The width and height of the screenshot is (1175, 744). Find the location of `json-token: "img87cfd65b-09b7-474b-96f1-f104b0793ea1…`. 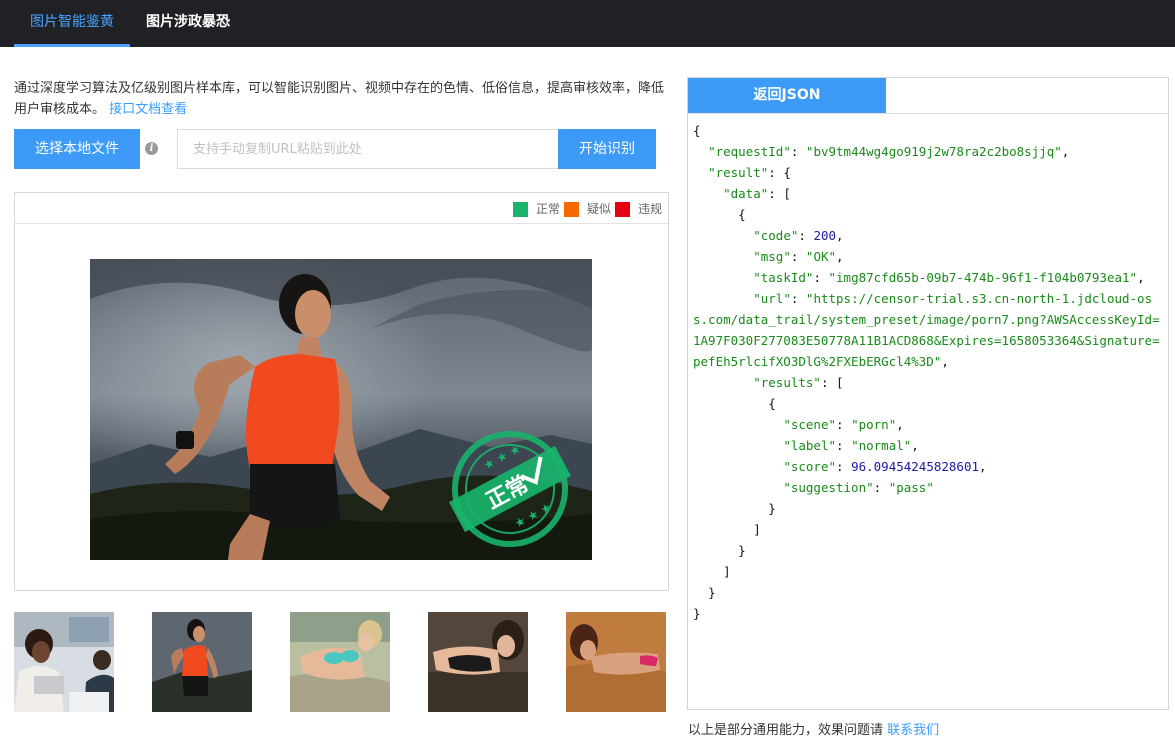

json-token: "img87cfd65b-09b7-474b-96f1-f104b0793ea1… is located at coordinates (983, 277).